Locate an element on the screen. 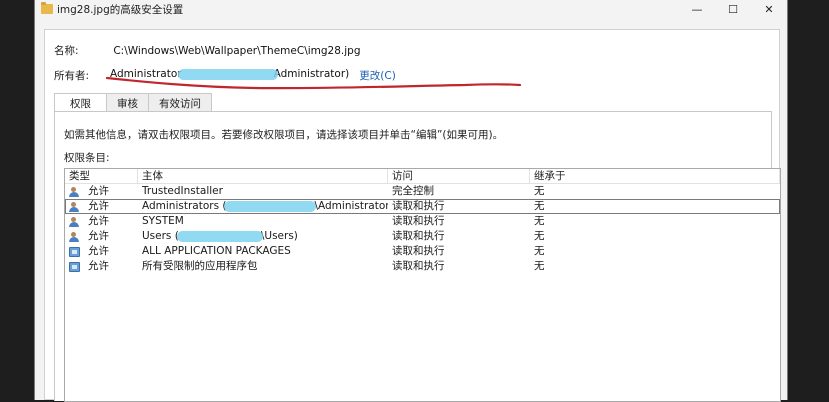 The image size is (829, 402). column-header-principal: 主体 is located at coordinates (263, 176).